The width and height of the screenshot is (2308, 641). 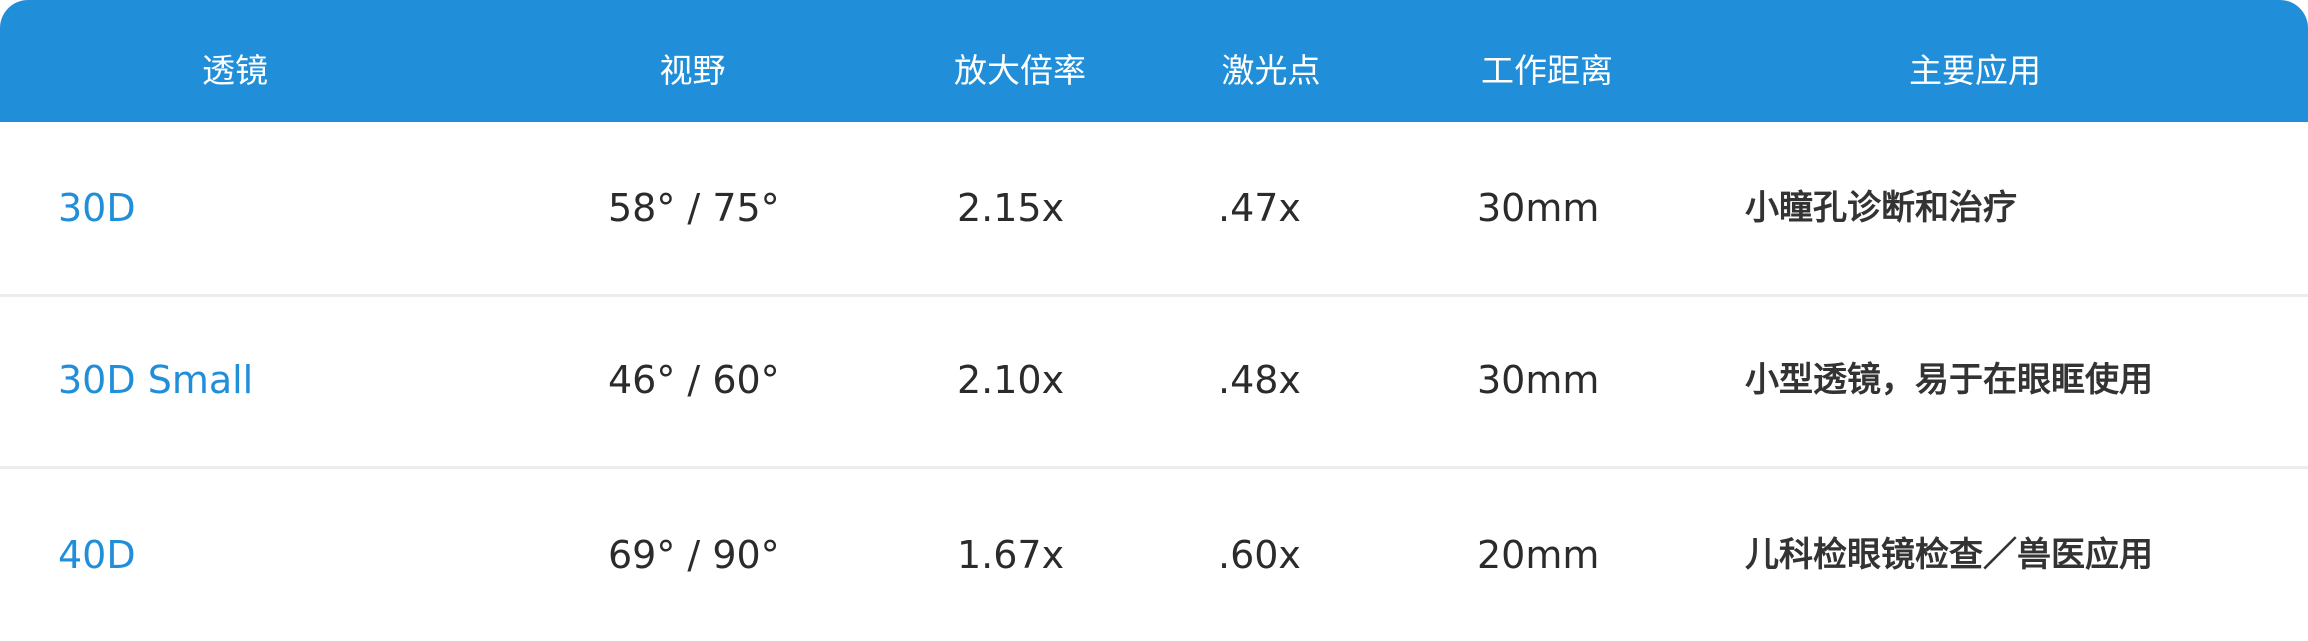 What do you see at coordinates (1547, 70) in the screenshot?
I see `header-working-distance: 工作距离` at bounding box center [1547, 70].